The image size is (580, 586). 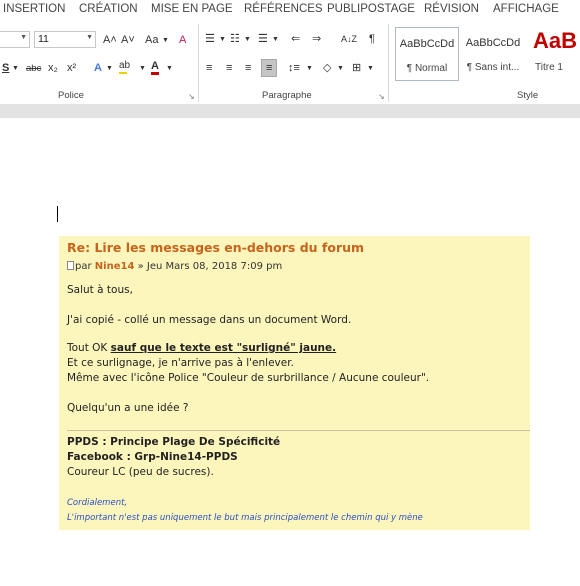 What do you see at coordinates (71, 95) in the screenshot?
I see `font-group-label: Police` at bounding box center [71, 95].